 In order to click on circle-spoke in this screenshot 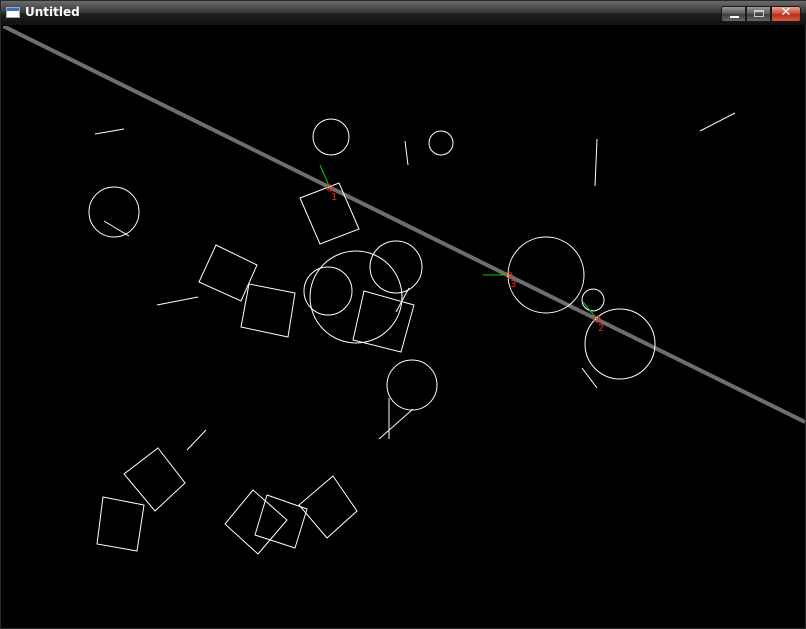, I will do `click(116, 228)`.